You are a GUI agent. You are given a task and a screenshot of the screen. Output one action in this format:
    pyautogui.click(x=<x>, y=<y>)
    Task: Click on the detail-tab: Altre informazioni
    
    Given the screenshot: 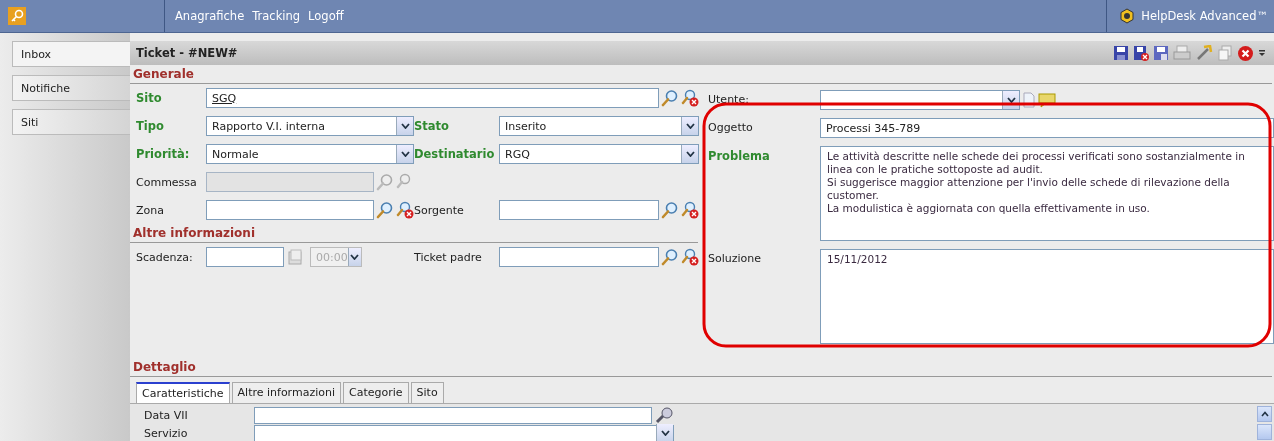 What is the action you would take?
    pyautogui.click(x=286, y=392)
    